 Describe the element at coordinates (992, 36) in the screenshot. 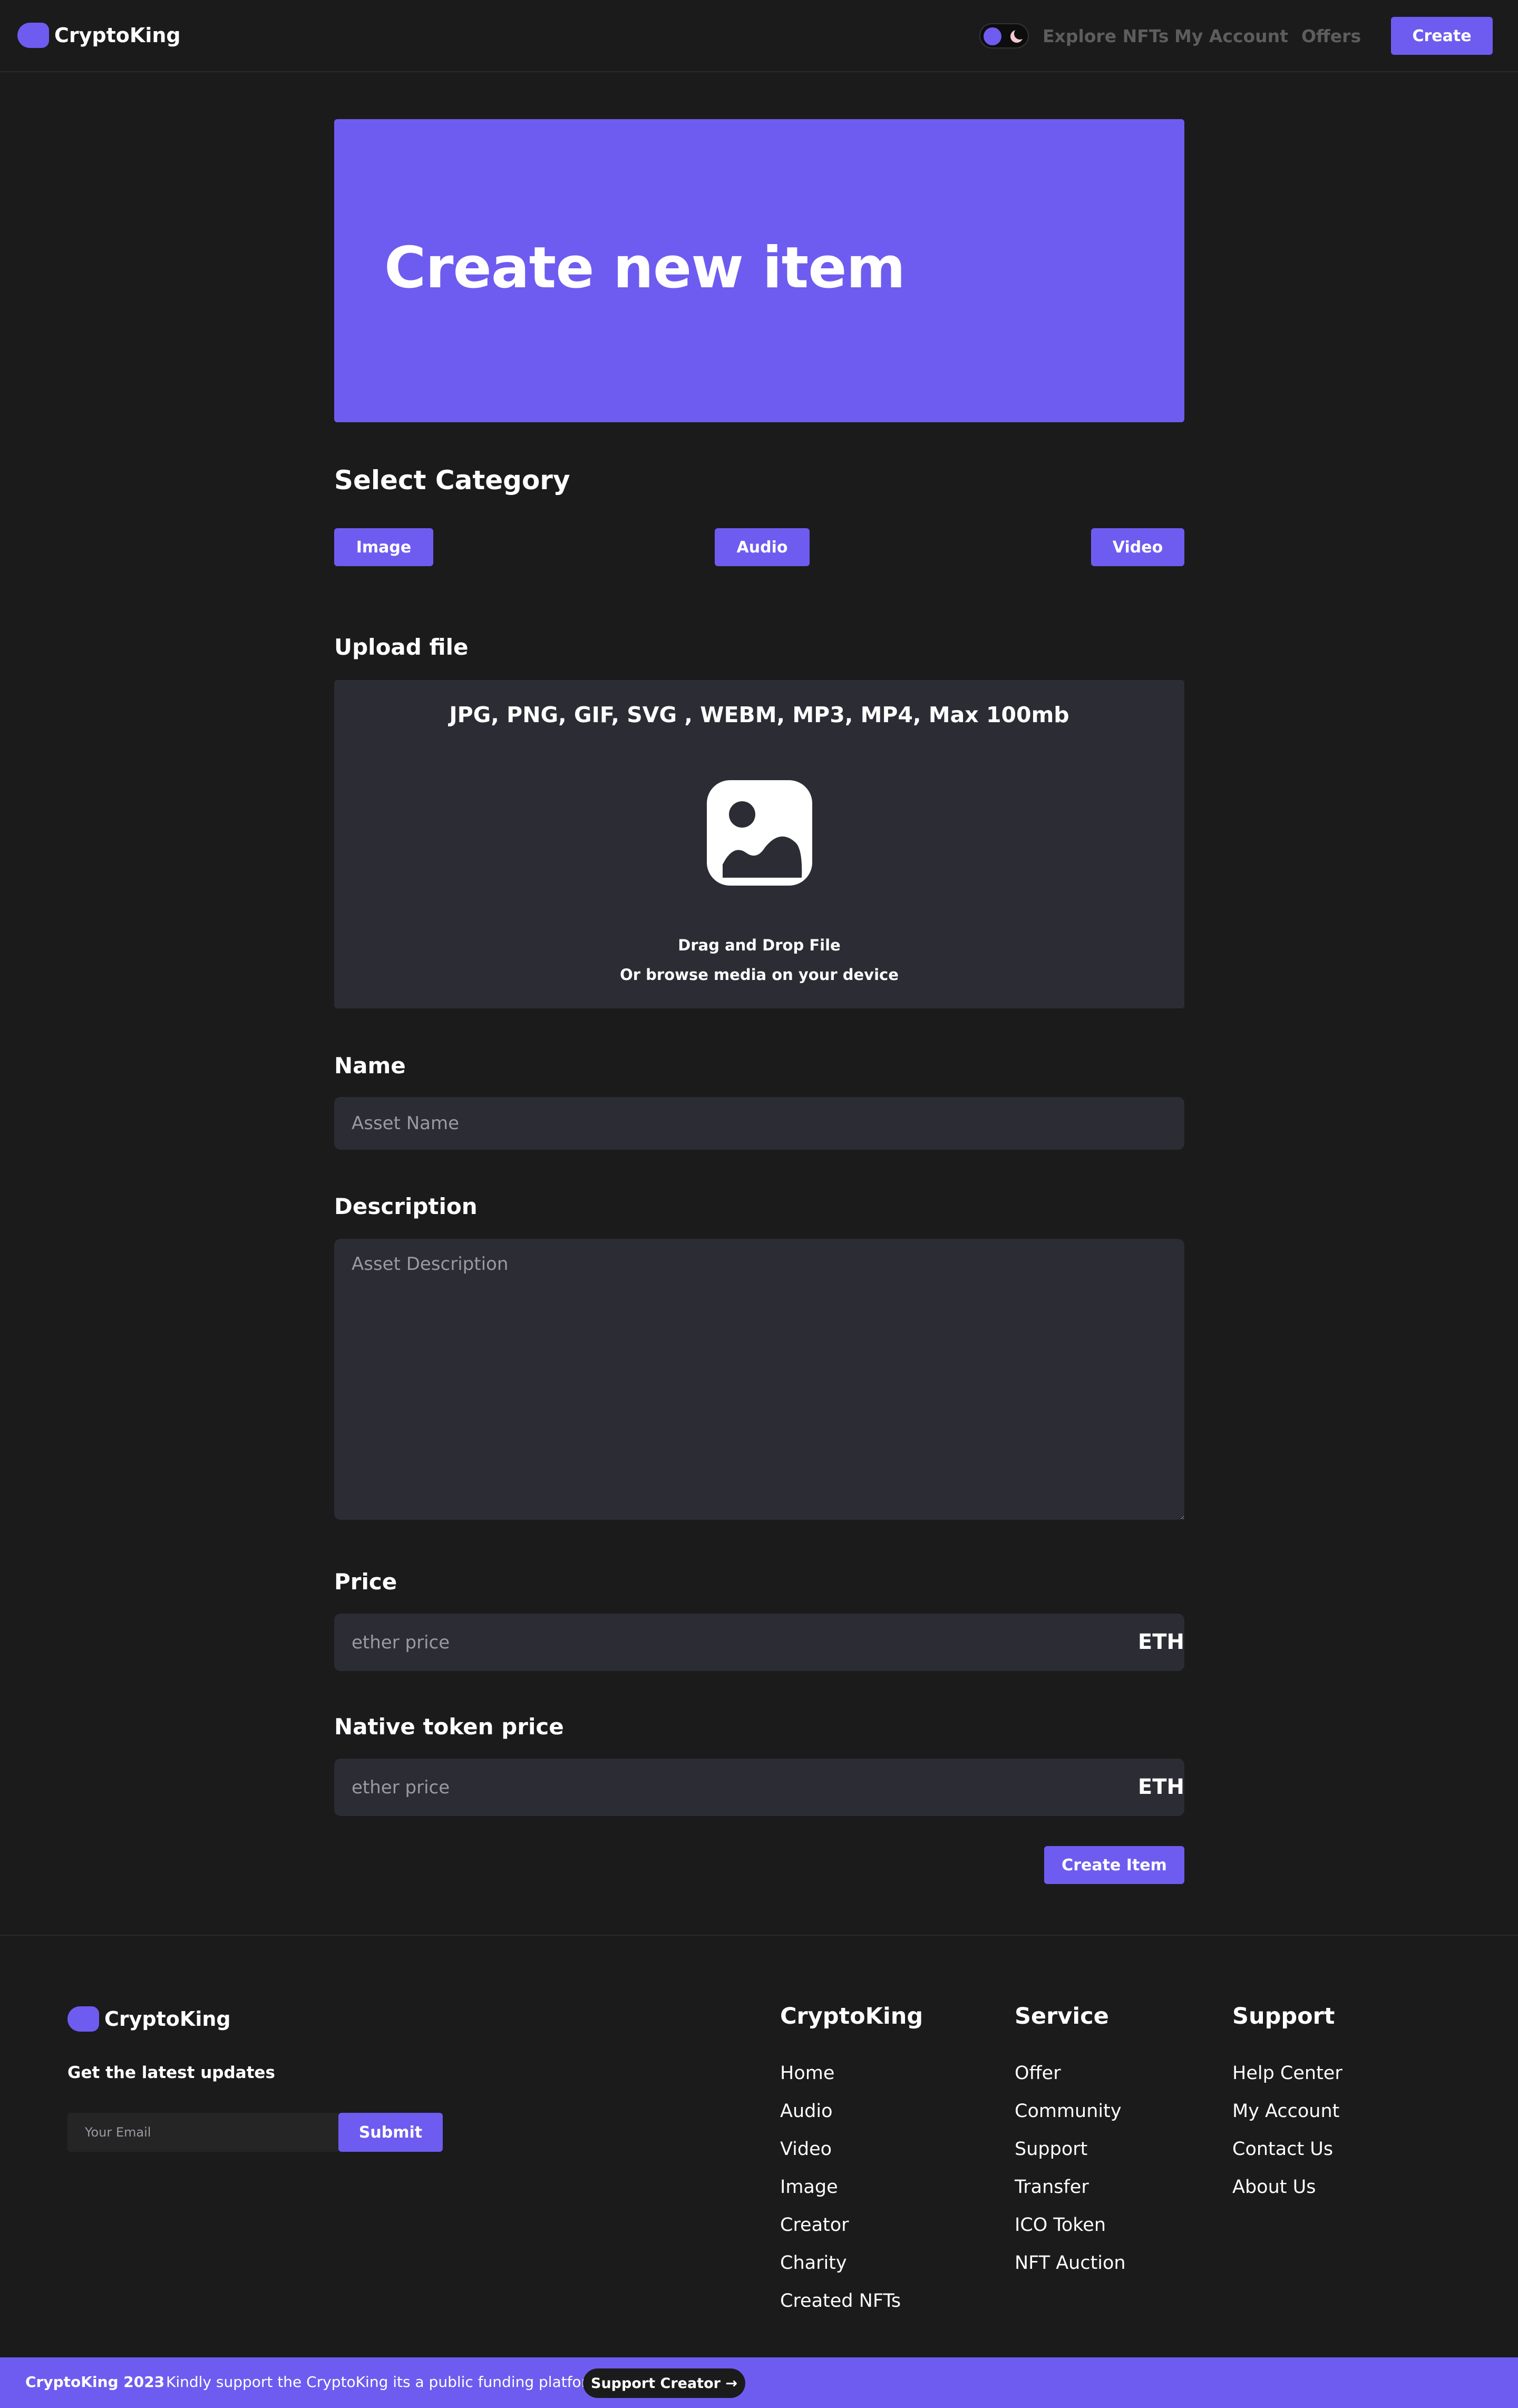

I see `toggle-knob` at that location.